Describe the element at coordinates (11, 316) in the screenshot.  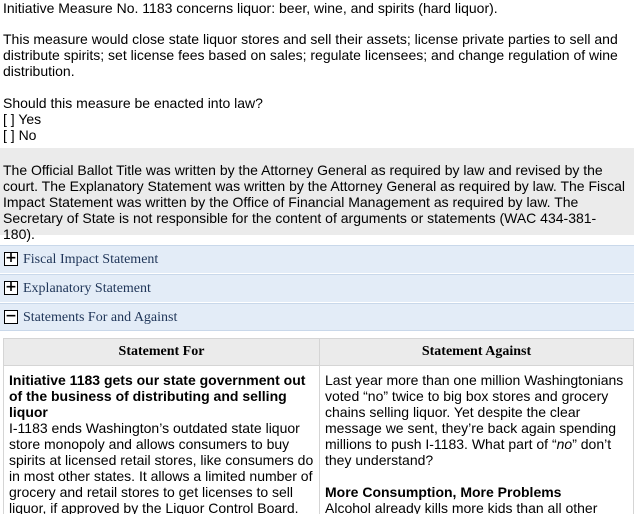
I see `collapse-minus-icon: −` at that location.